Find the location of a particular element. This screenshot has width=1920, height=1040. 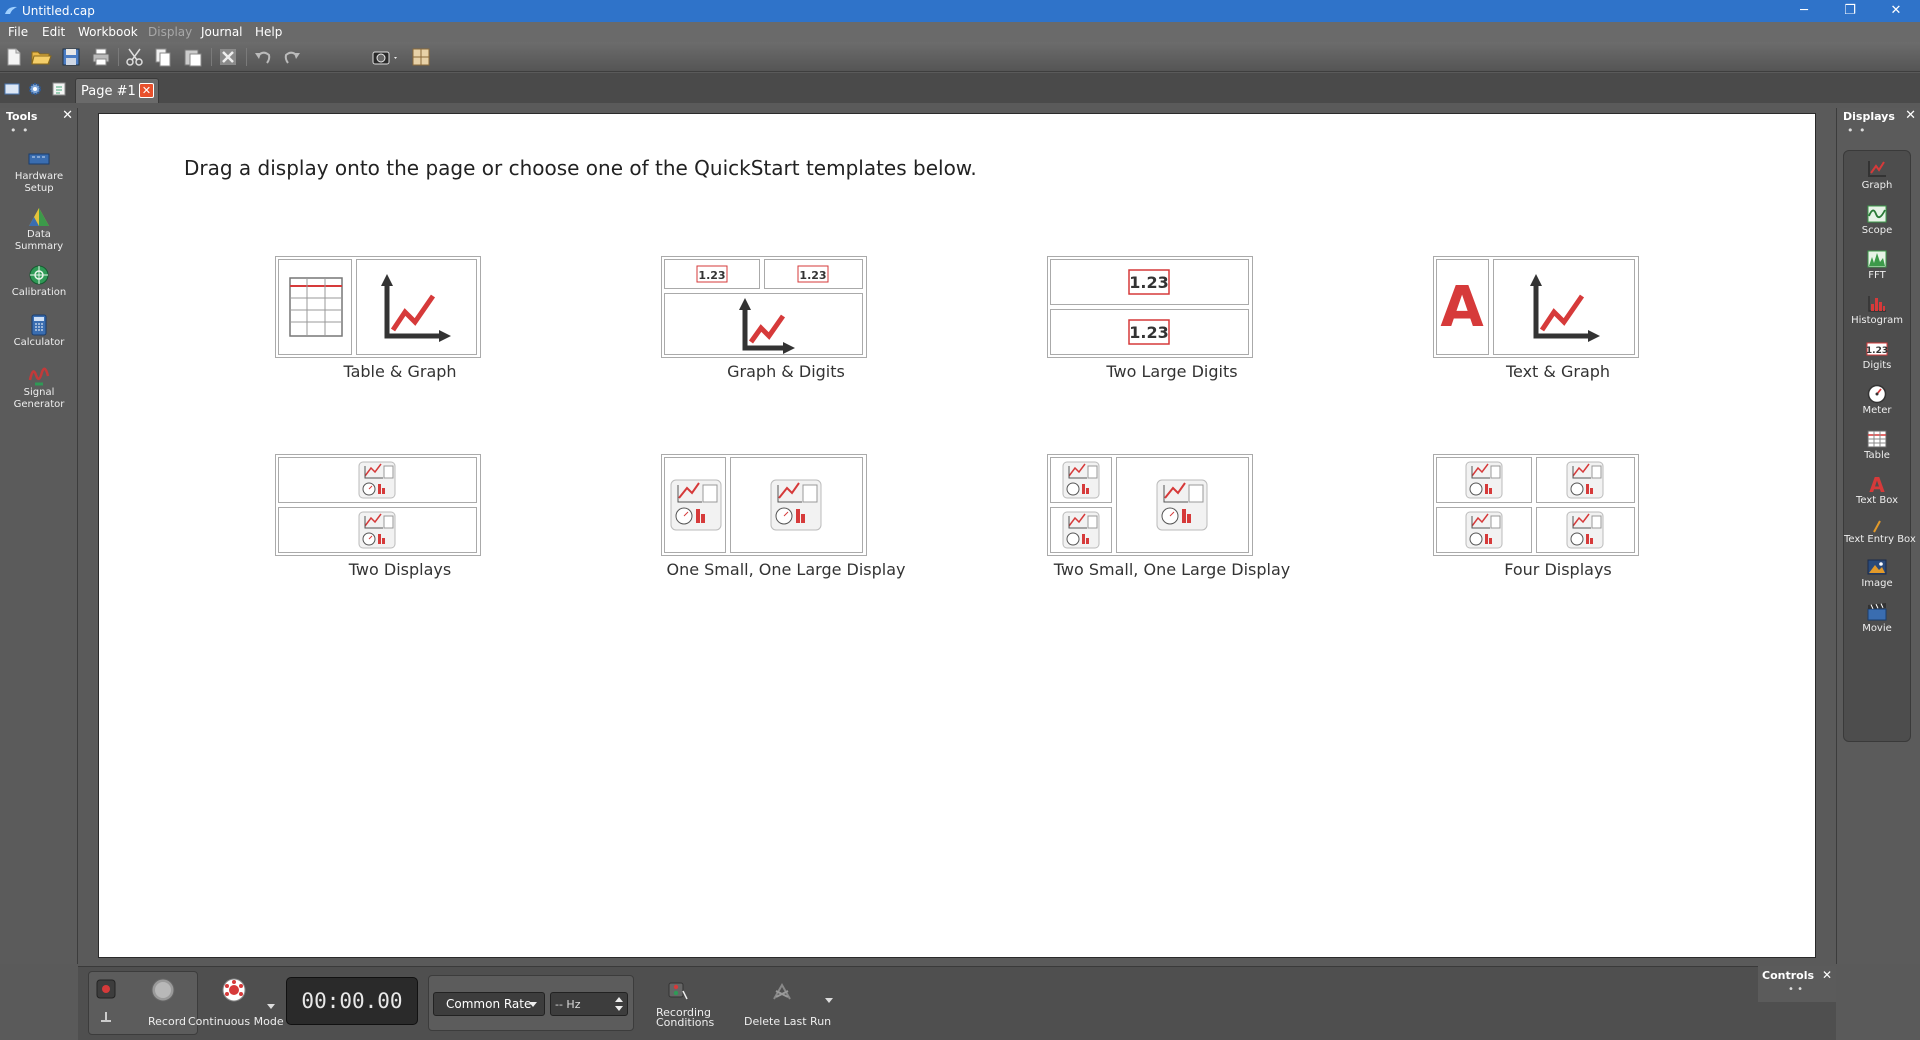

copy-icon is located at coordinates (163, 57).